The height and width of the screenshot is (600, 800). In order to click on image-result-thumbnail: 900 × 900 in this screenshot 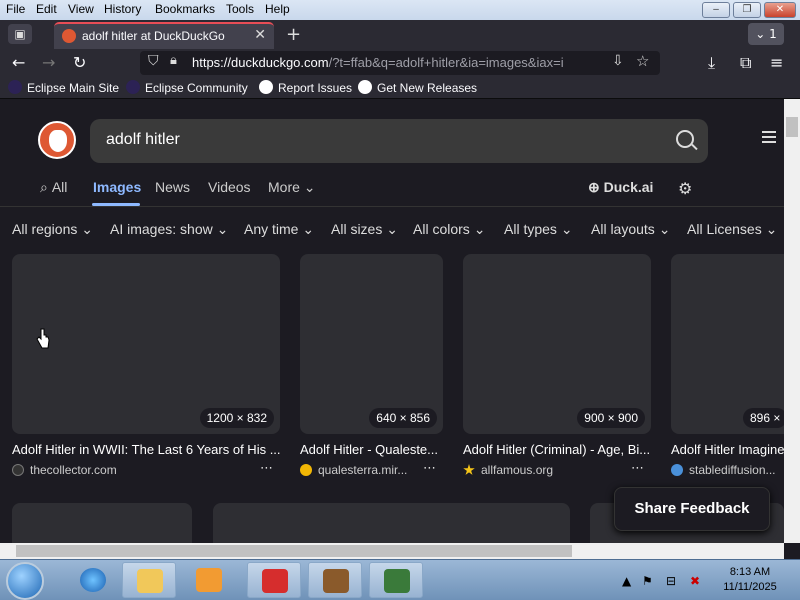, I will do `click(557, 344)`.